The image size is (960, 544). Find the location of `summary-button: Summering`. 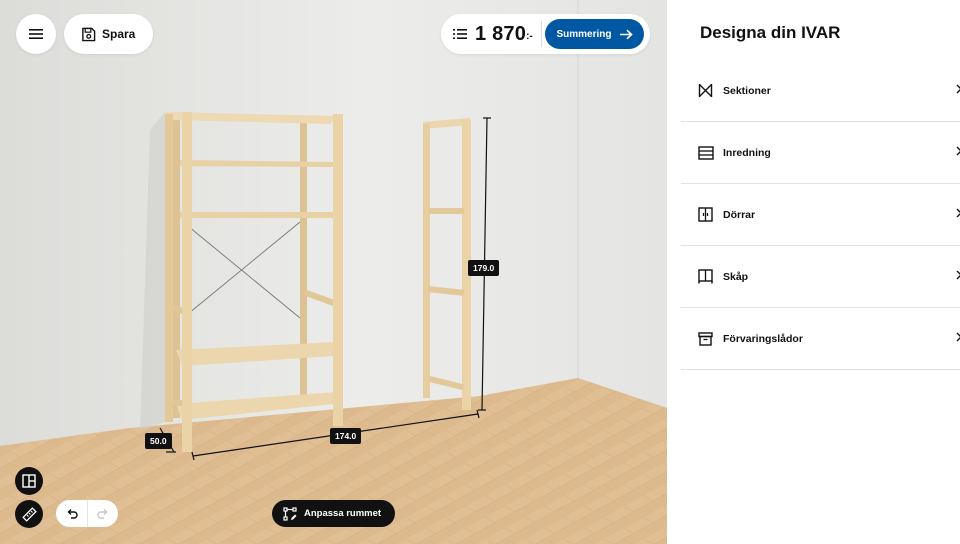

summary-button: Summering is located at coordinates (594, 34).